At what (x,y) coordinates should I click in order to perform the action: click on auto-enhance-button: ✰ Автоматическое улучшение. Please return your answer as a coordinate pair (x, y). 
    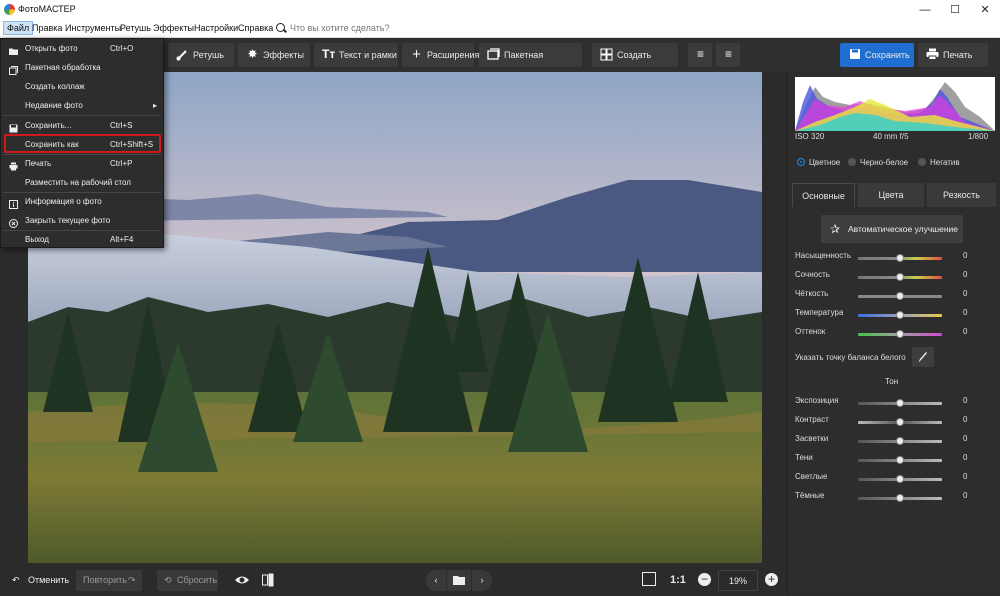
    Looking at the image, I should click on (892, 229).